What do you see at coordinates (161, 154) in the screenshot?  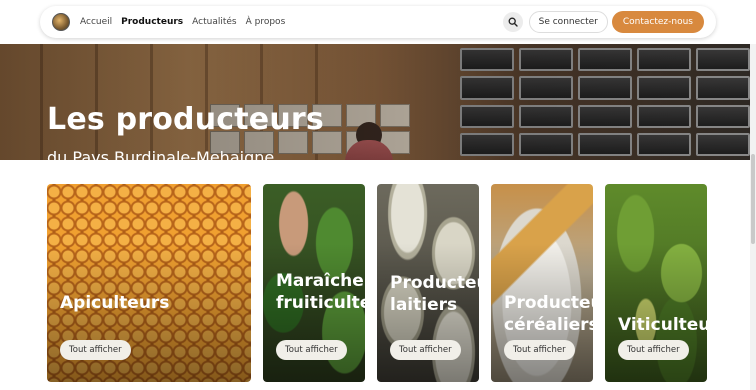 I see `page-subtitle: du Pays Burdinale-Mehaigne` at bounding box center [161, 154].